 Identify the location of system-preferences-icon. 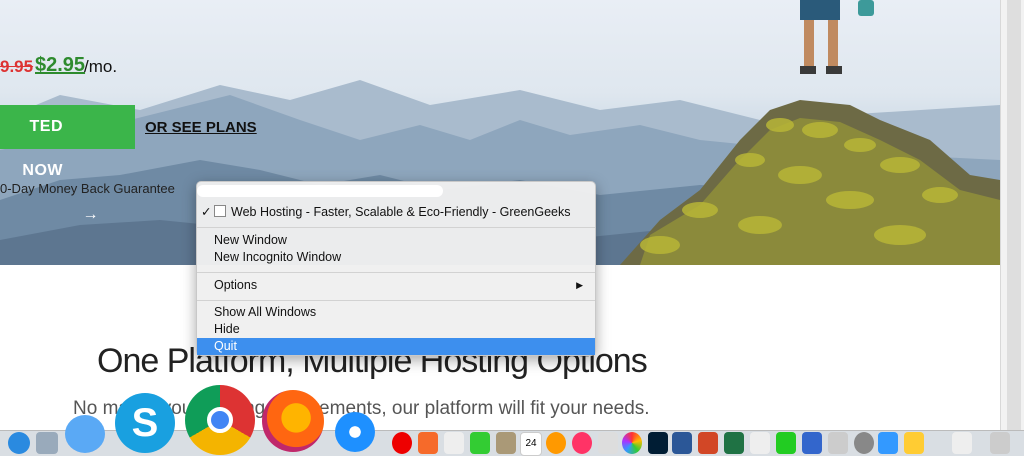
(864, 443).